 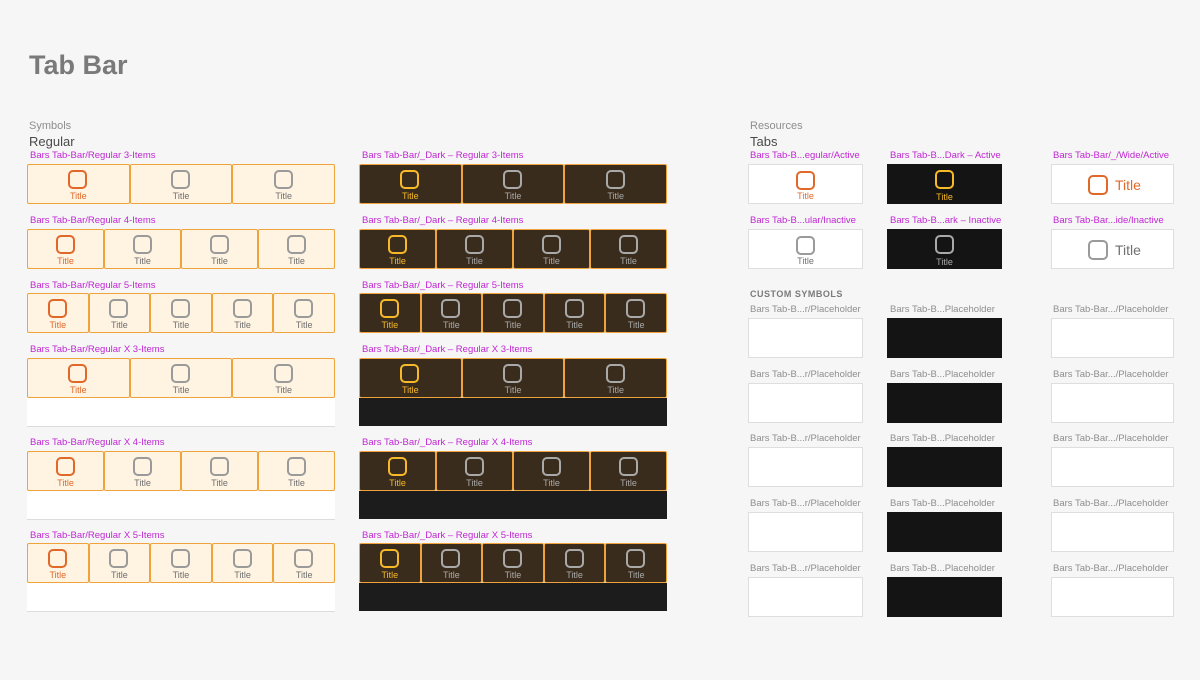 What do you see at coordinates (181, 184) in the screenshot?
I see `tab-bar-light-3: Title Title Title` at bounding box center [181, 184].